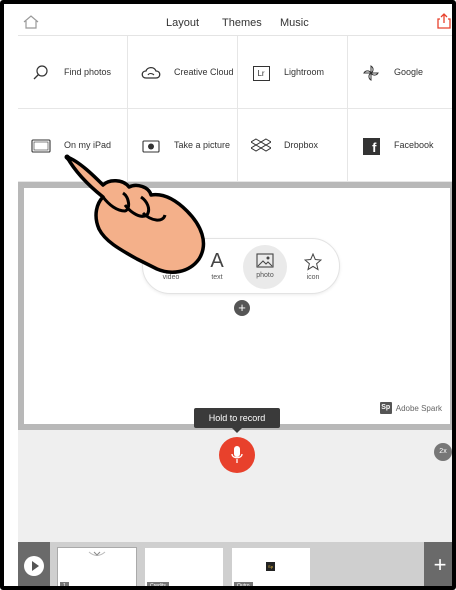  What do you see at coordinates (41, 146) in the screenshot?
I see `ipad-icon` at bounding box center [41, 146].